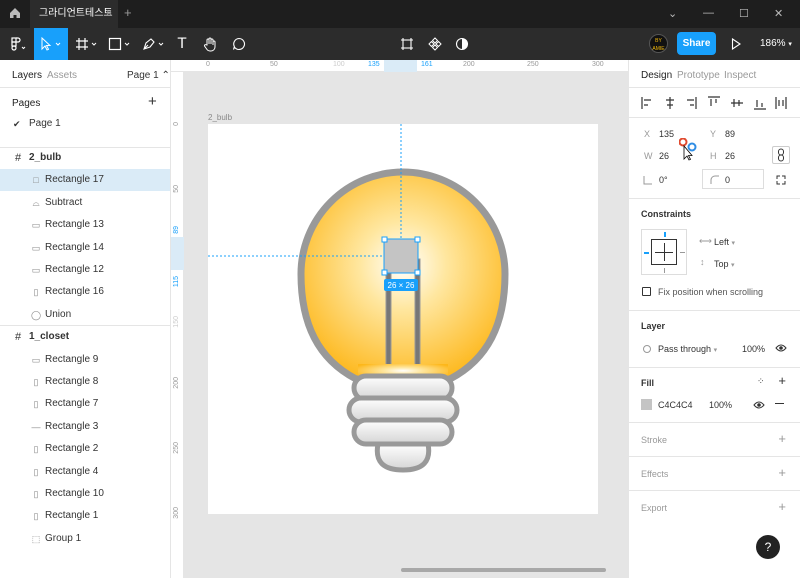 The image size is (800, 578). Describe the element at coordinates (730, 134) in the screenshot. I see `y-field: 89` at that location.